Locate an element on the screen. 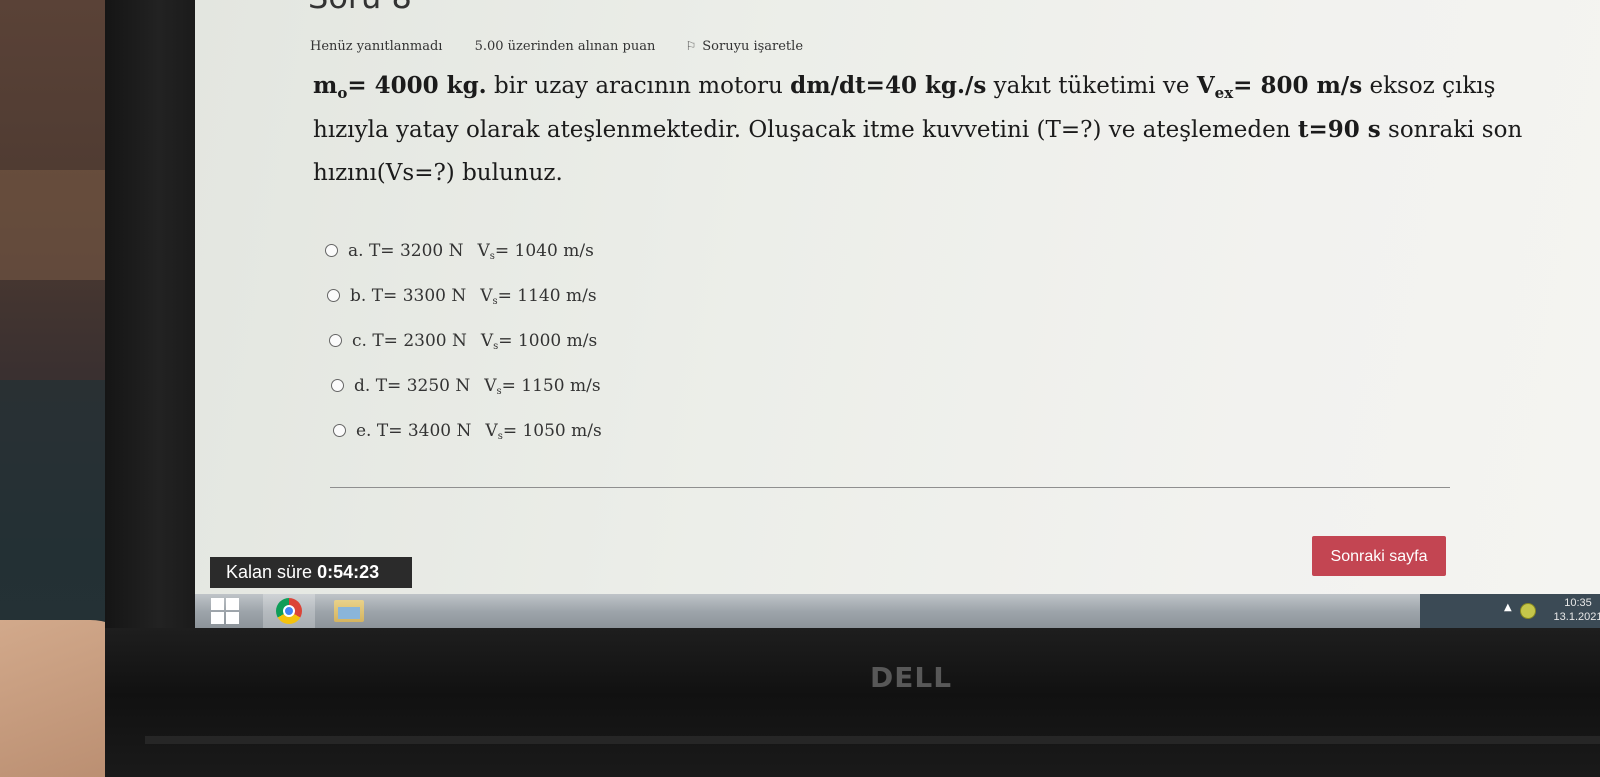 The image size is (1600, 777). start-button is located at coordinates (225, 611).